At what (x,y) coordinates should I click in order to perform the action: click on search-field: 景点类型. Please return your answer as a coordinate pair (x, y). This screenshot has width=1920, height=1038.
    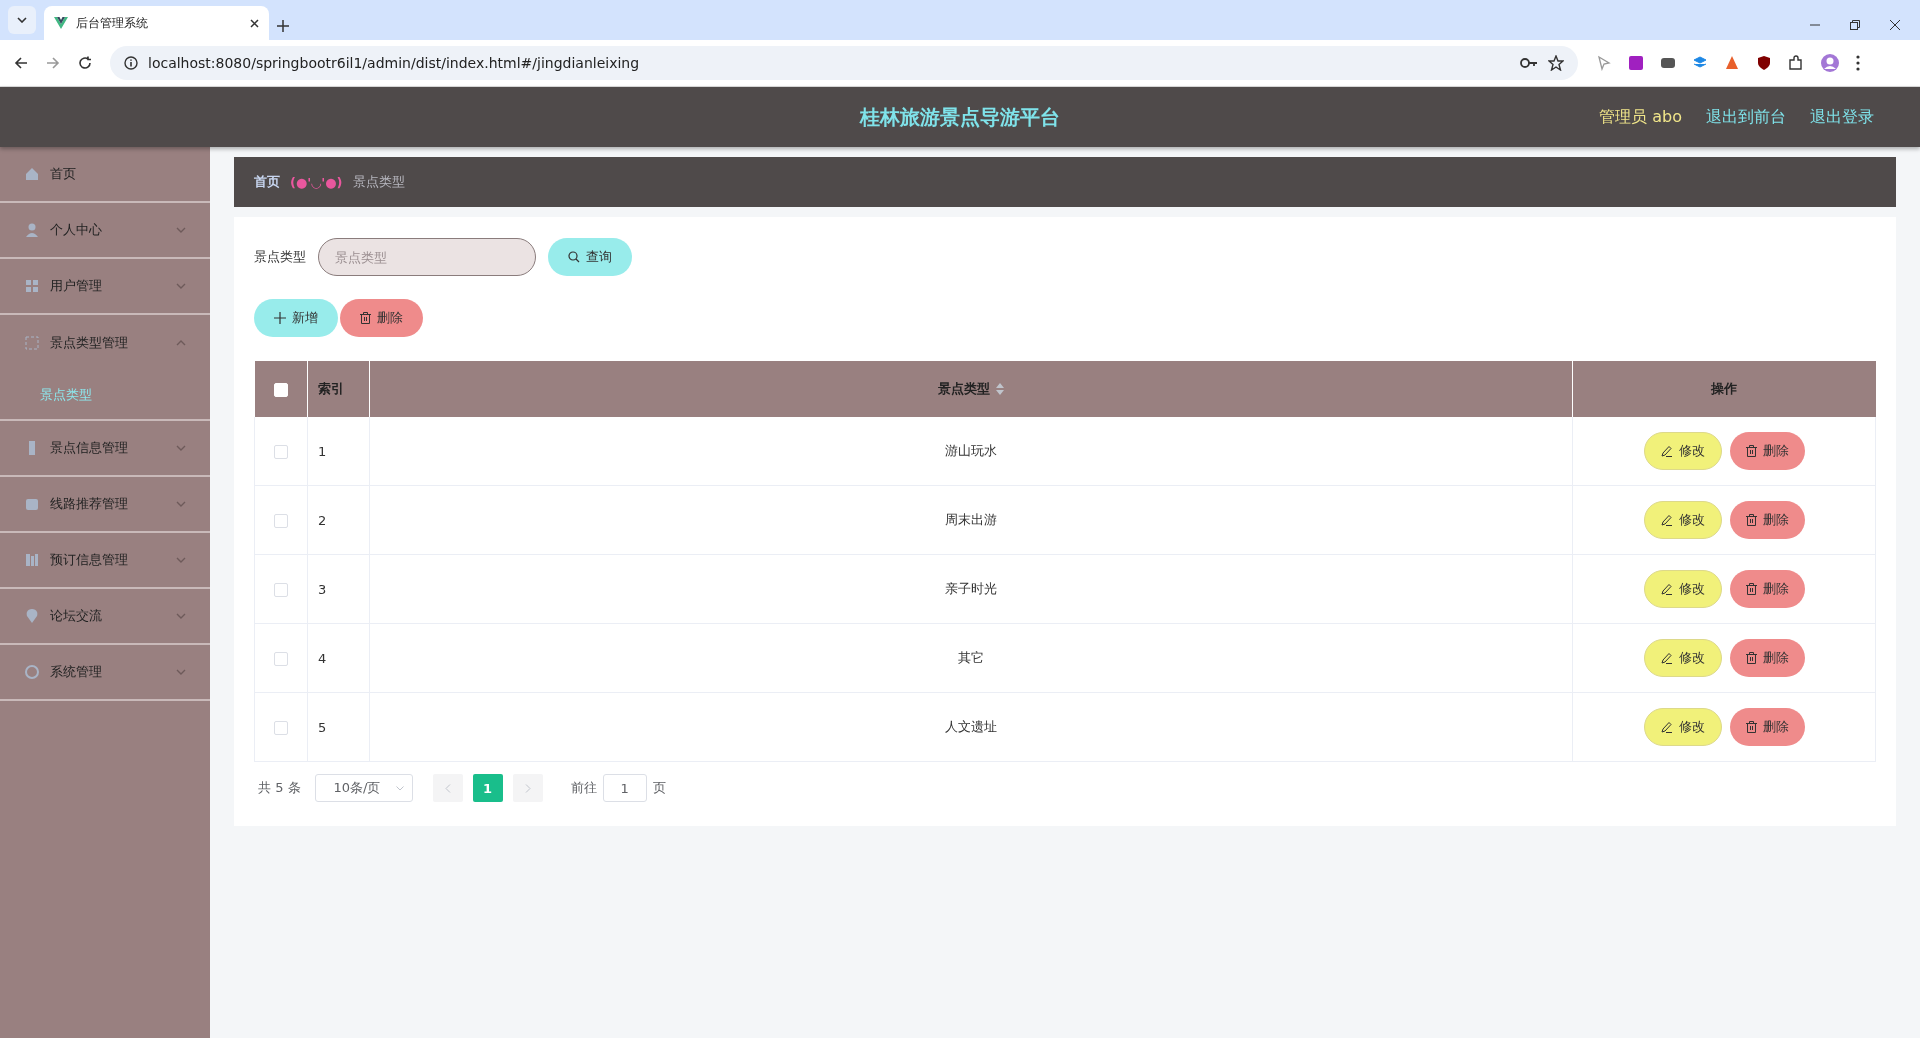
    Looking at the image, I should click on (427, 257).